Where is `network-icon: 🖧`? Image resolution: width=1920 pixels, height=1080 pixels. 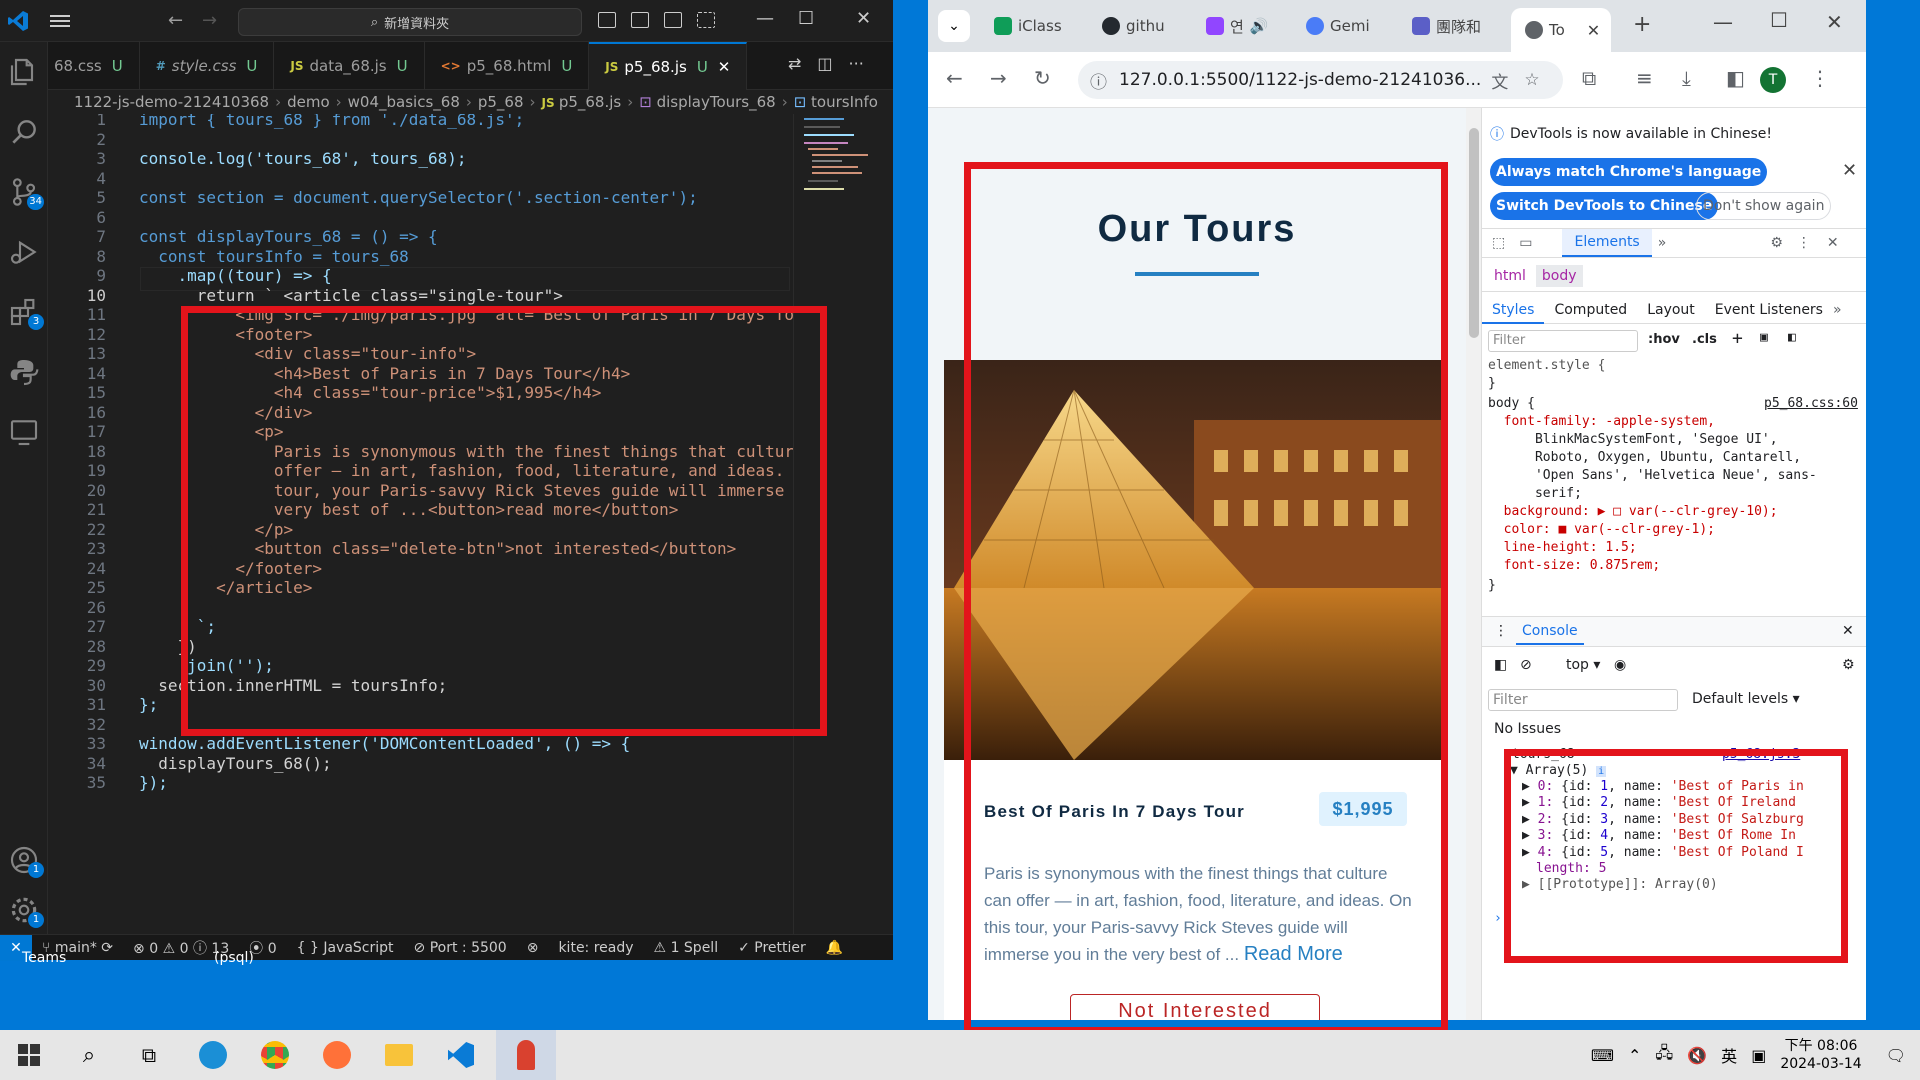
network-icon: 🖧 is located at coordinates (1664, 1055).